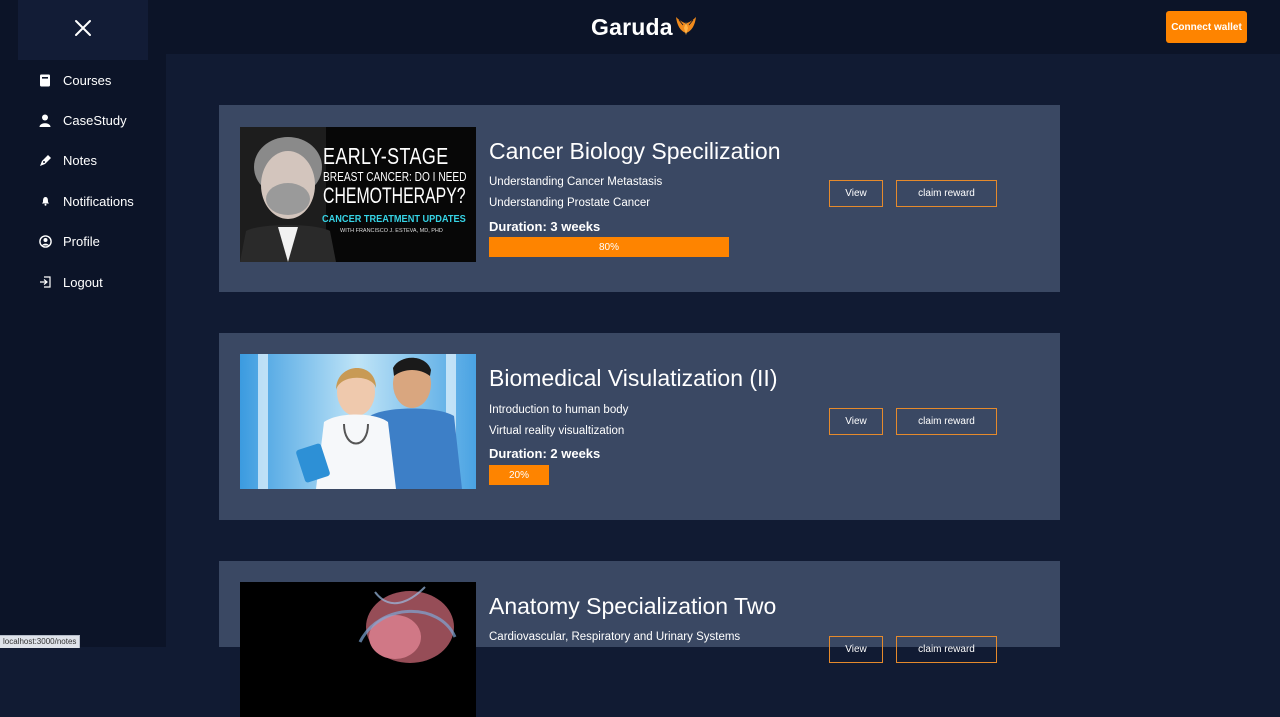 This screenshot has height=717, width=1280. Describe the element at coordinates (519, 475) in the screenshot. I see `progress-fill: 20%` at that location.